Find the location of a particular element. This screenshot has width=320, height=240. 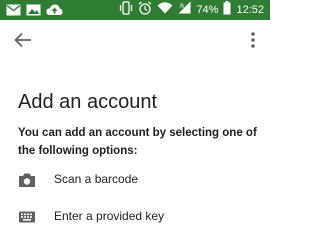

status-bar-system: R 74% 12:52 is located at coordinates (191, 10).